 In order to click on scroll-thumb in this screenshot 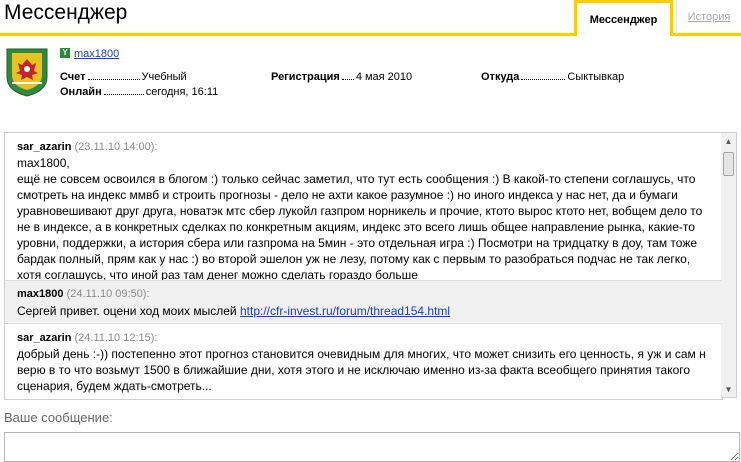, I will do `click(728, 164)`.